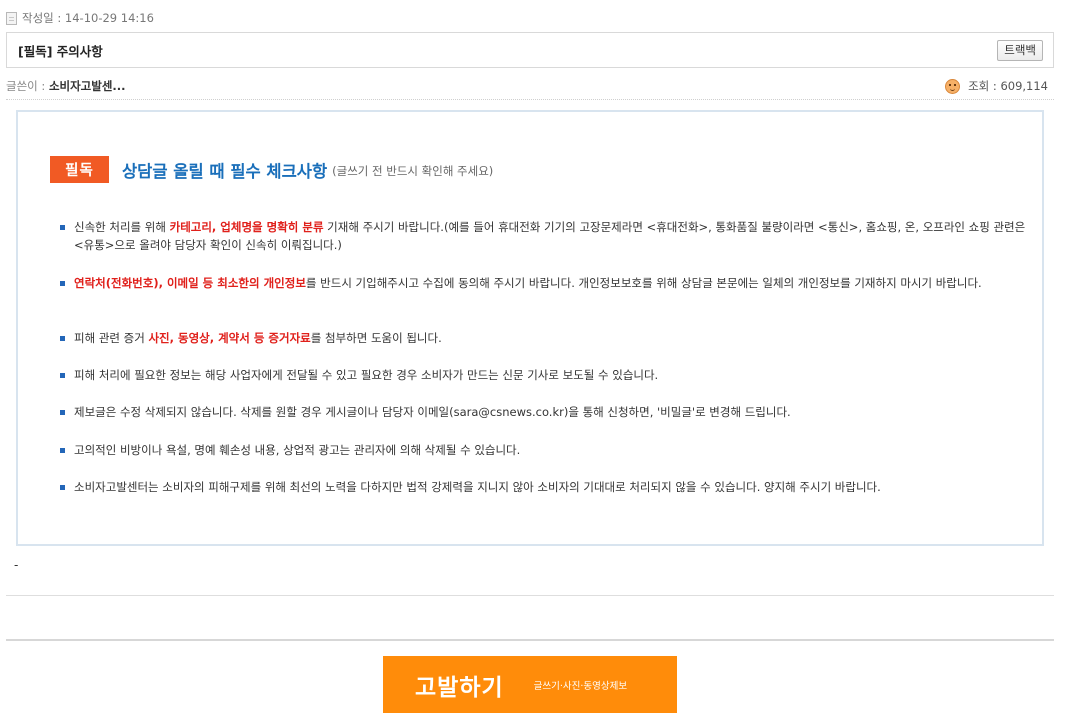 The image size is (1069, 715). What do you see at coordinates (16, 565) in the screenshot?
I see `post-body-dash: -` at bounding box center [16, 565].